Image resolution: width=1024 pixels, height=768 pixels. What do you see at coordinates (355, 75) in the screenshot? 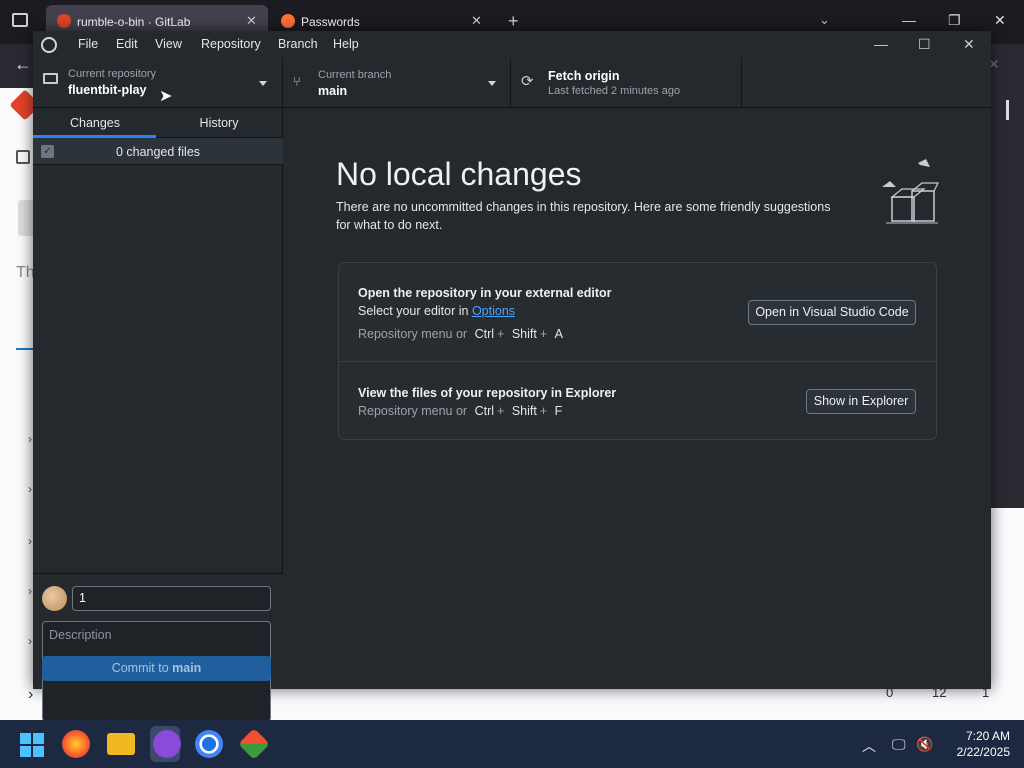
I see `branch-label: Current branch` at bounding box center [355, 75].